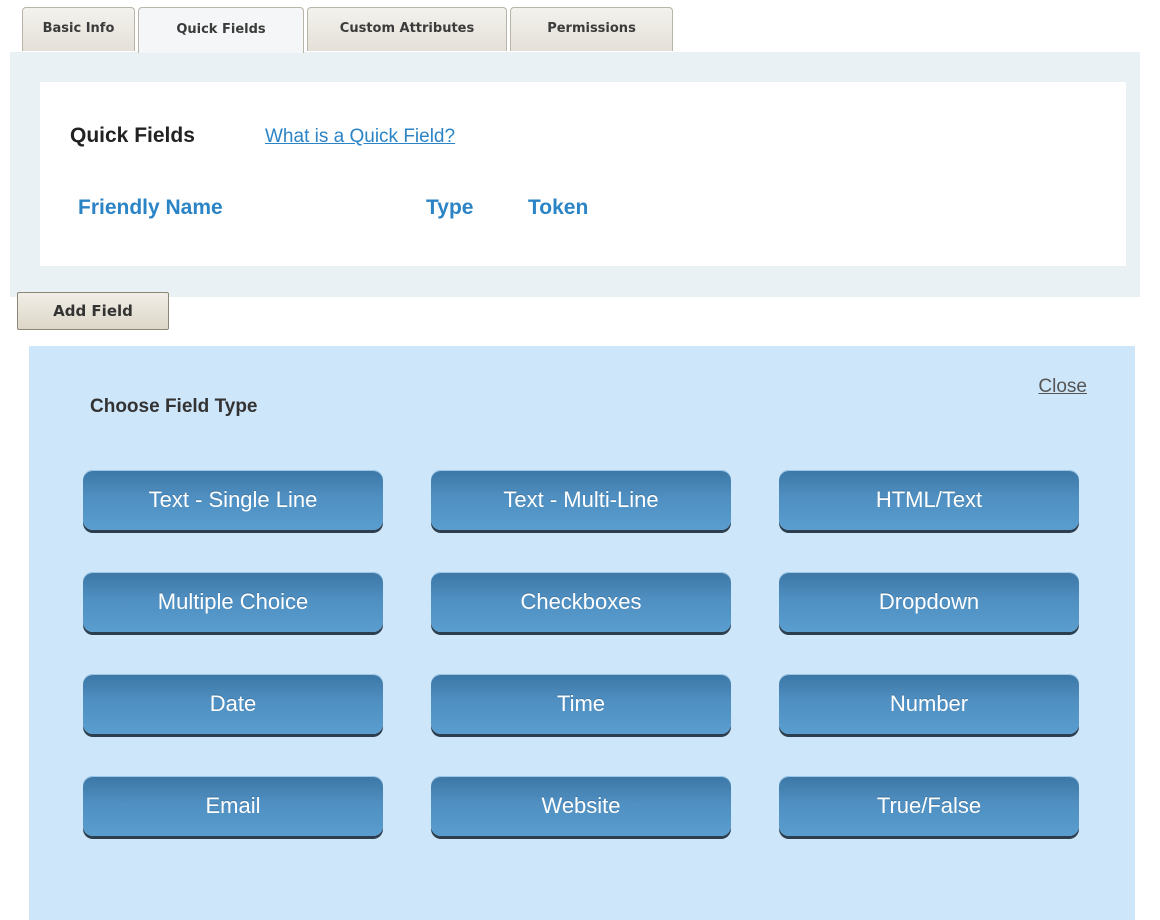 This screenshot has height=920, width=1160. What do you see at coordinates (78, 29) in the screenshot?
I see `tab-basic-info: Basic Info` at bounding box center [78, 29].